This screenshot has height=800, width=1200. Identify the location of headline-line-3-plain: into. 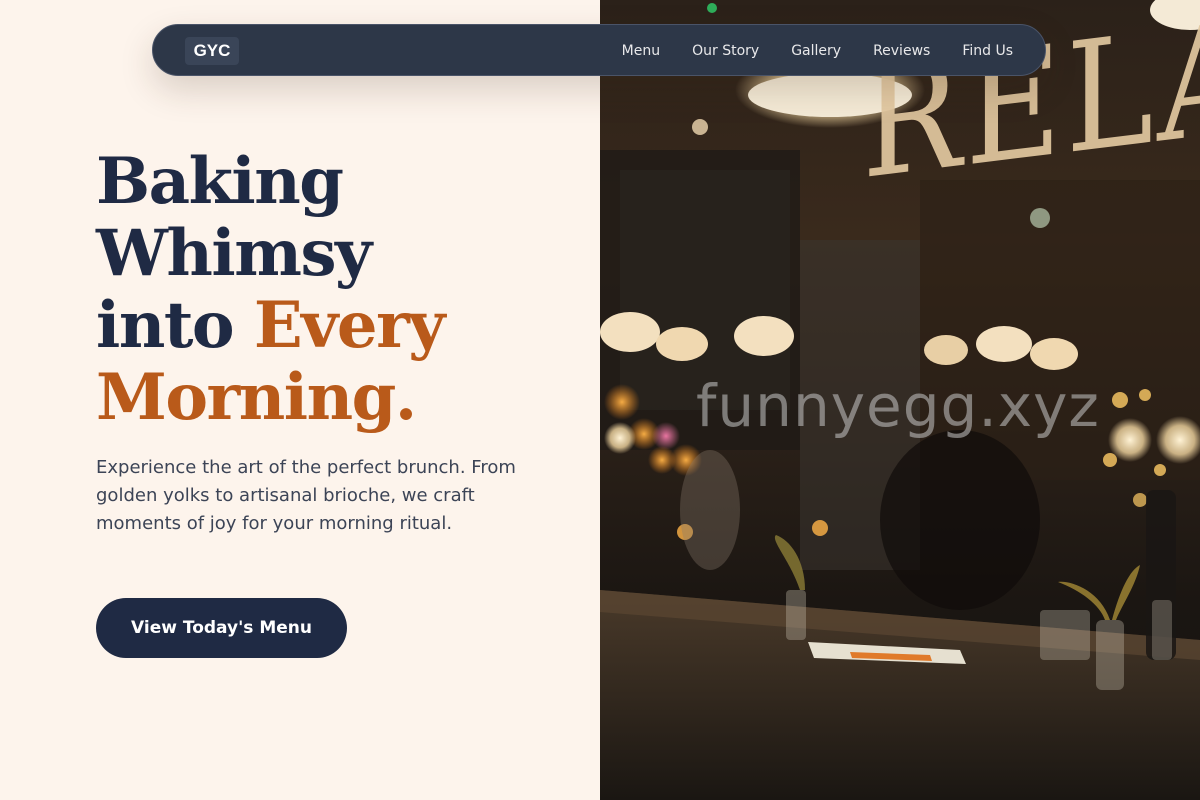
(175, 325).